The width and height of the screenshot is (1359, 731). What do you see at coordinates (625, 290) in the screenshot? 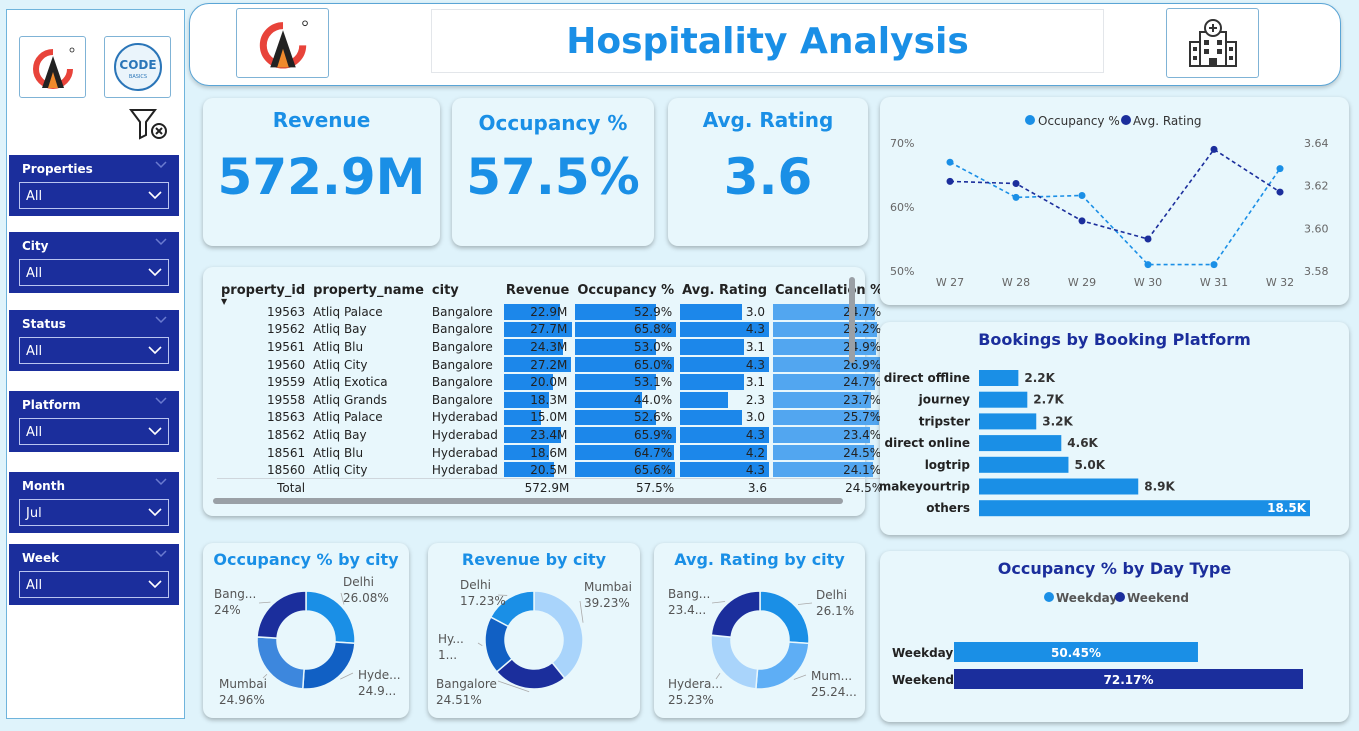
I see `col-header-occupancy: Occupancy %` at bounding box center [625, 290].